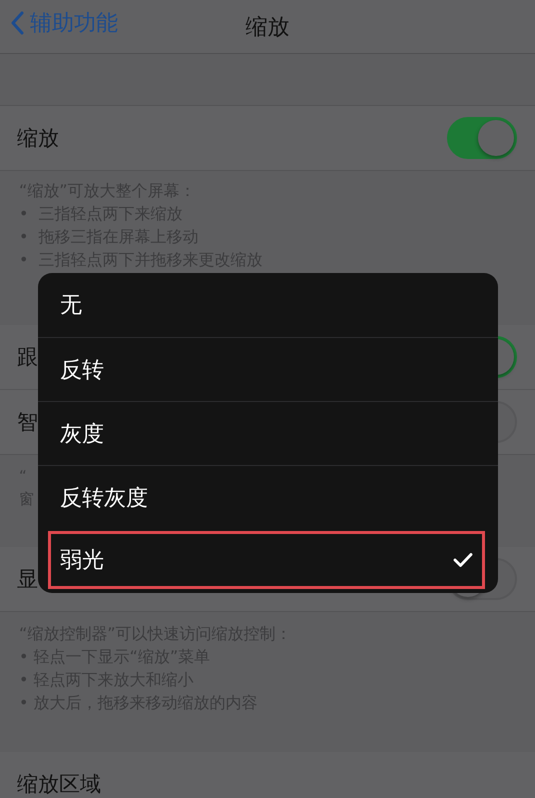 The height and width of the screenshot is (798, 535). What do you see at coordinates (482, 138) in the screenshot?
I see `toggle-switch` at bounding box center [482, 138].